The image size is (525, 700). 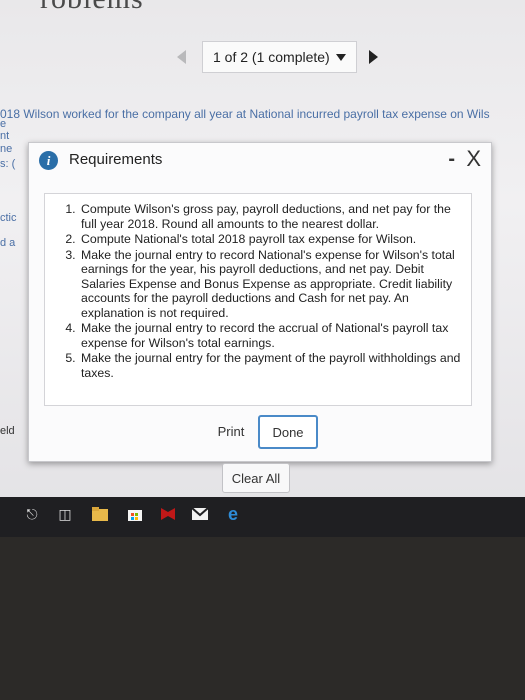 I want to click on file-explorer-icon, so click(x=100, y=514).